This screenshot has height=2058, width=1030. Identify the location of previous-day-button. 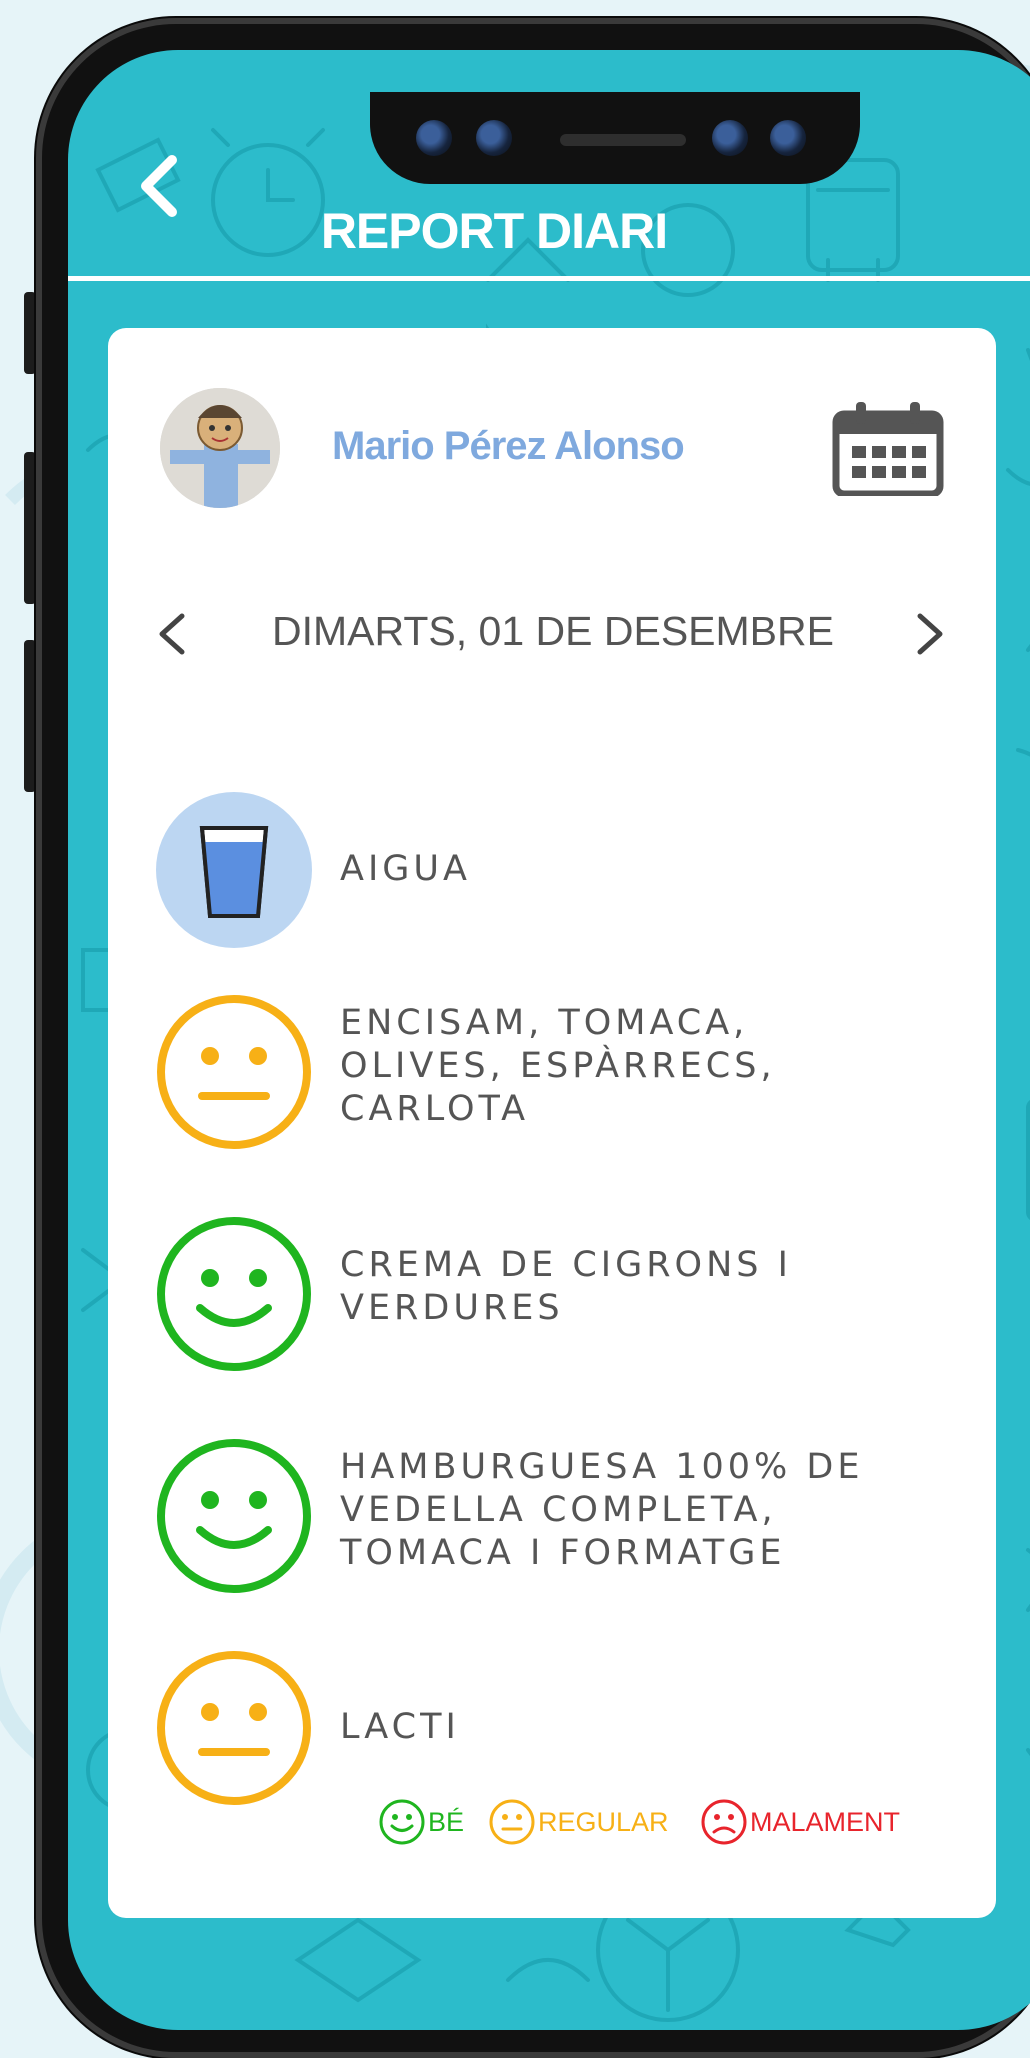
(172, 634).